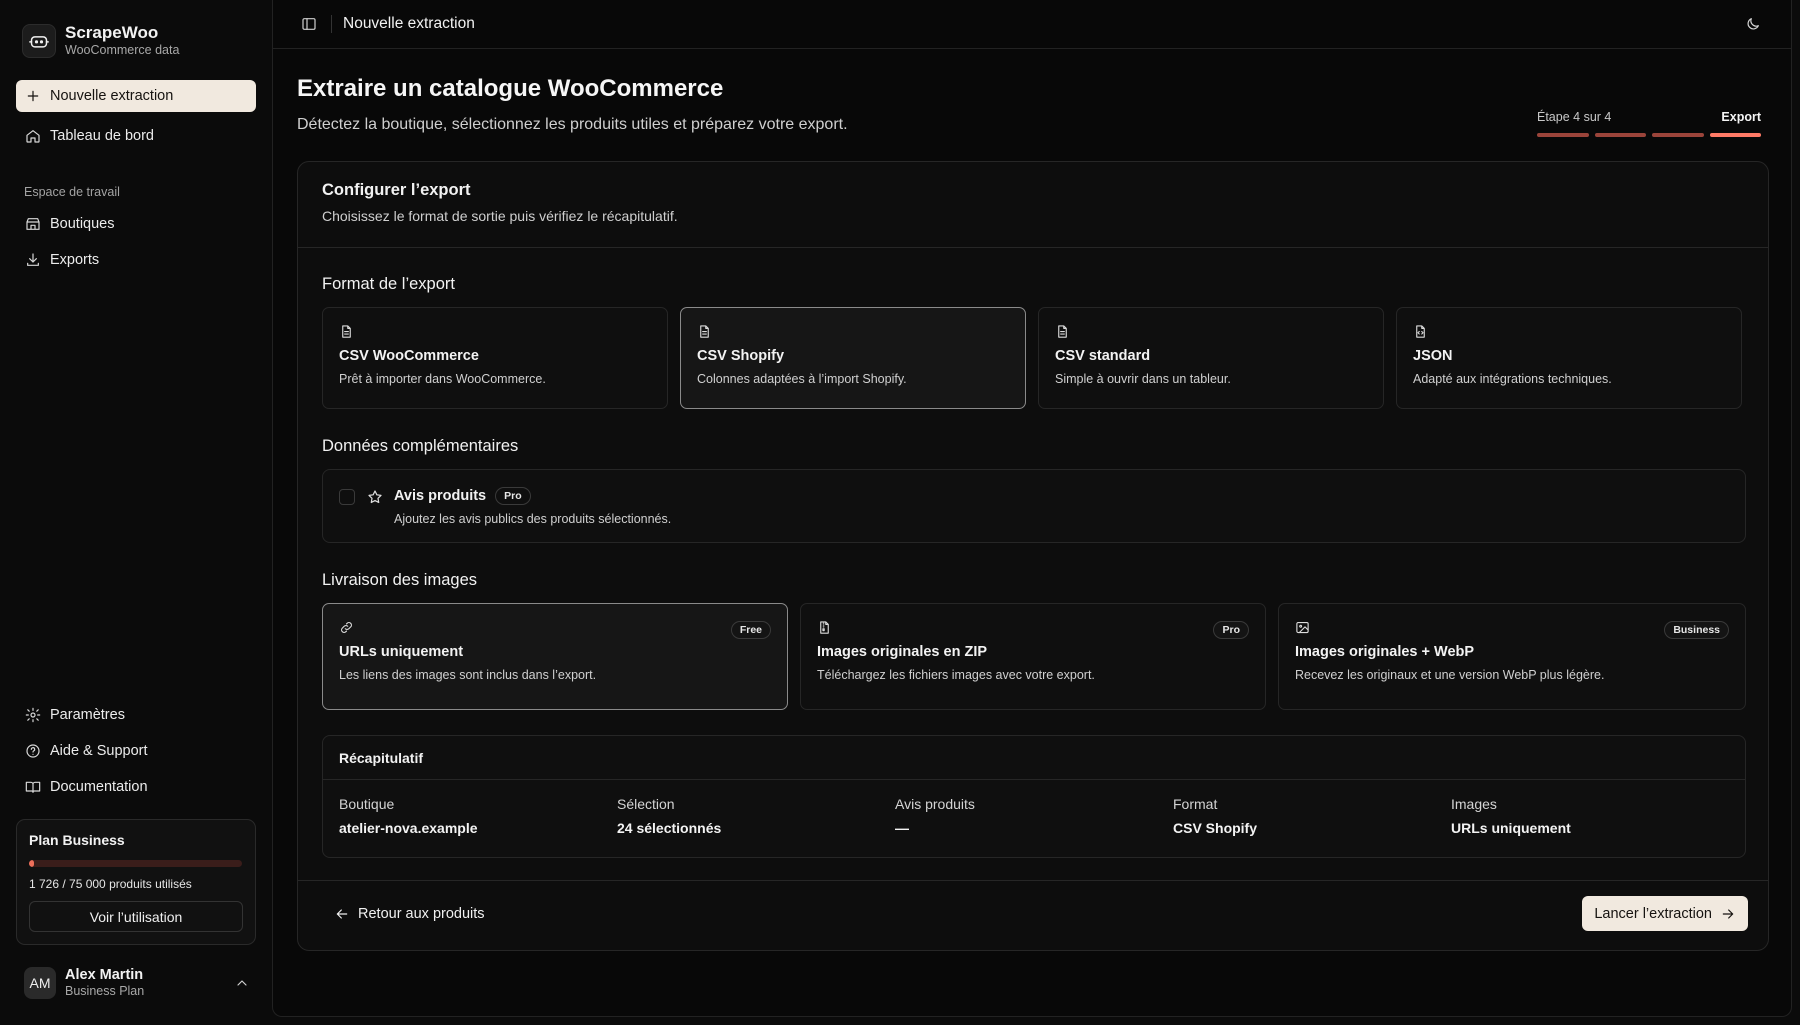  Describe the element at coordinates (741, 356) in the screenshot. I see `option-title: CSV Shopify` at that location.